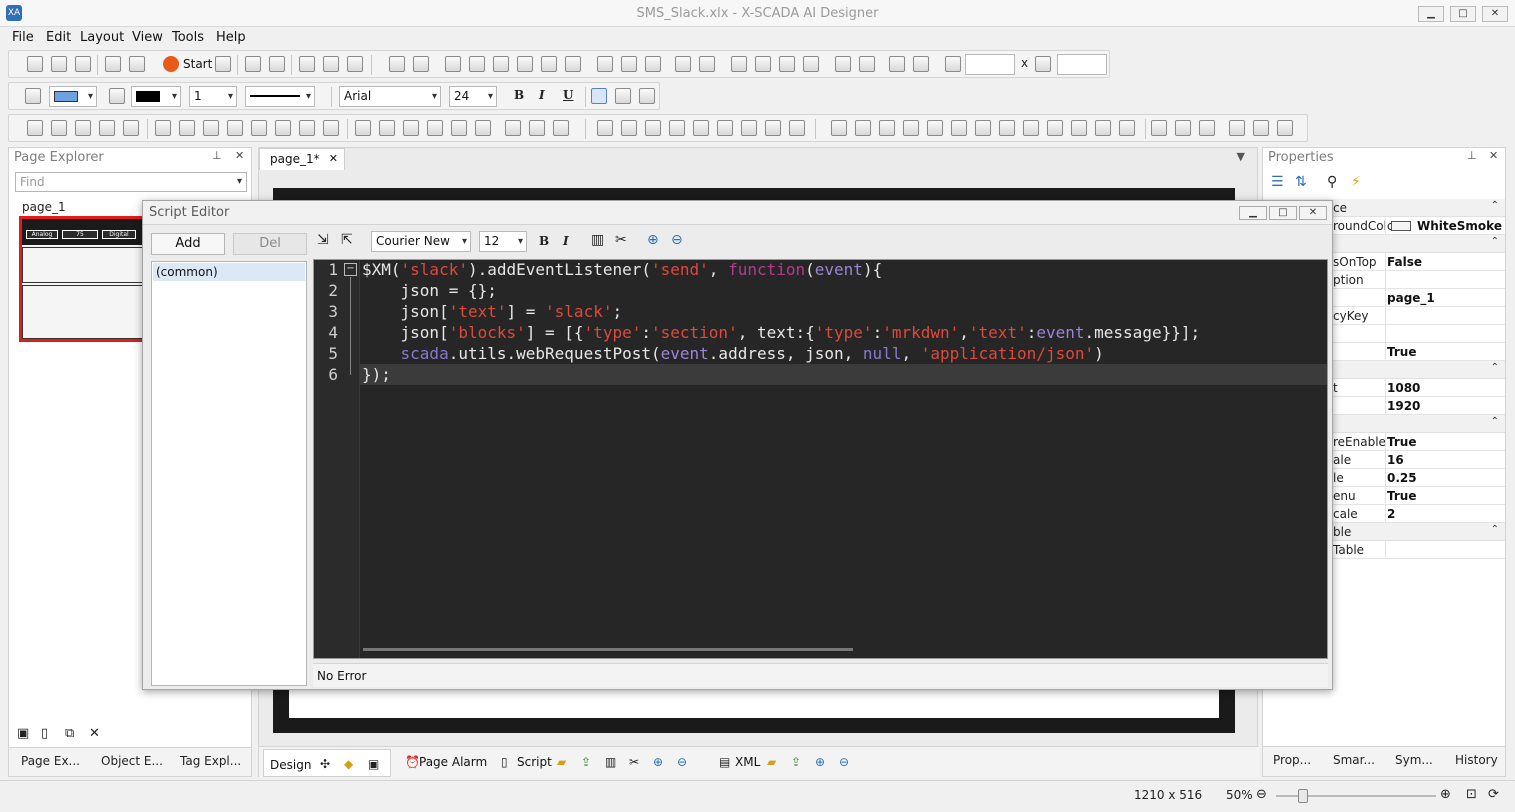 The image size is (1515, 812). Describe the element at coordinates (421, 64) in the screenshot. I see `ungroup-icon` at that location.